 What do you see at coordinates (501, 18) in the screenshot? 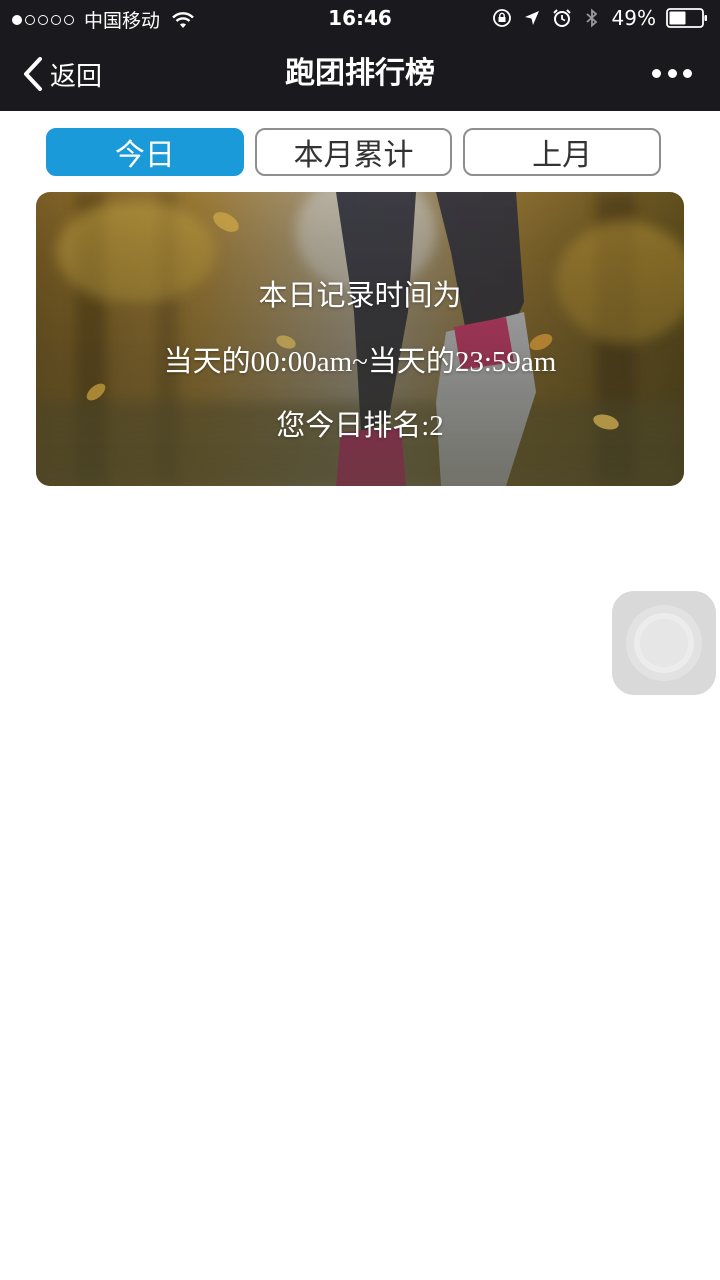
I see `rotation-lock-icon` at bounding box center [501, 18].